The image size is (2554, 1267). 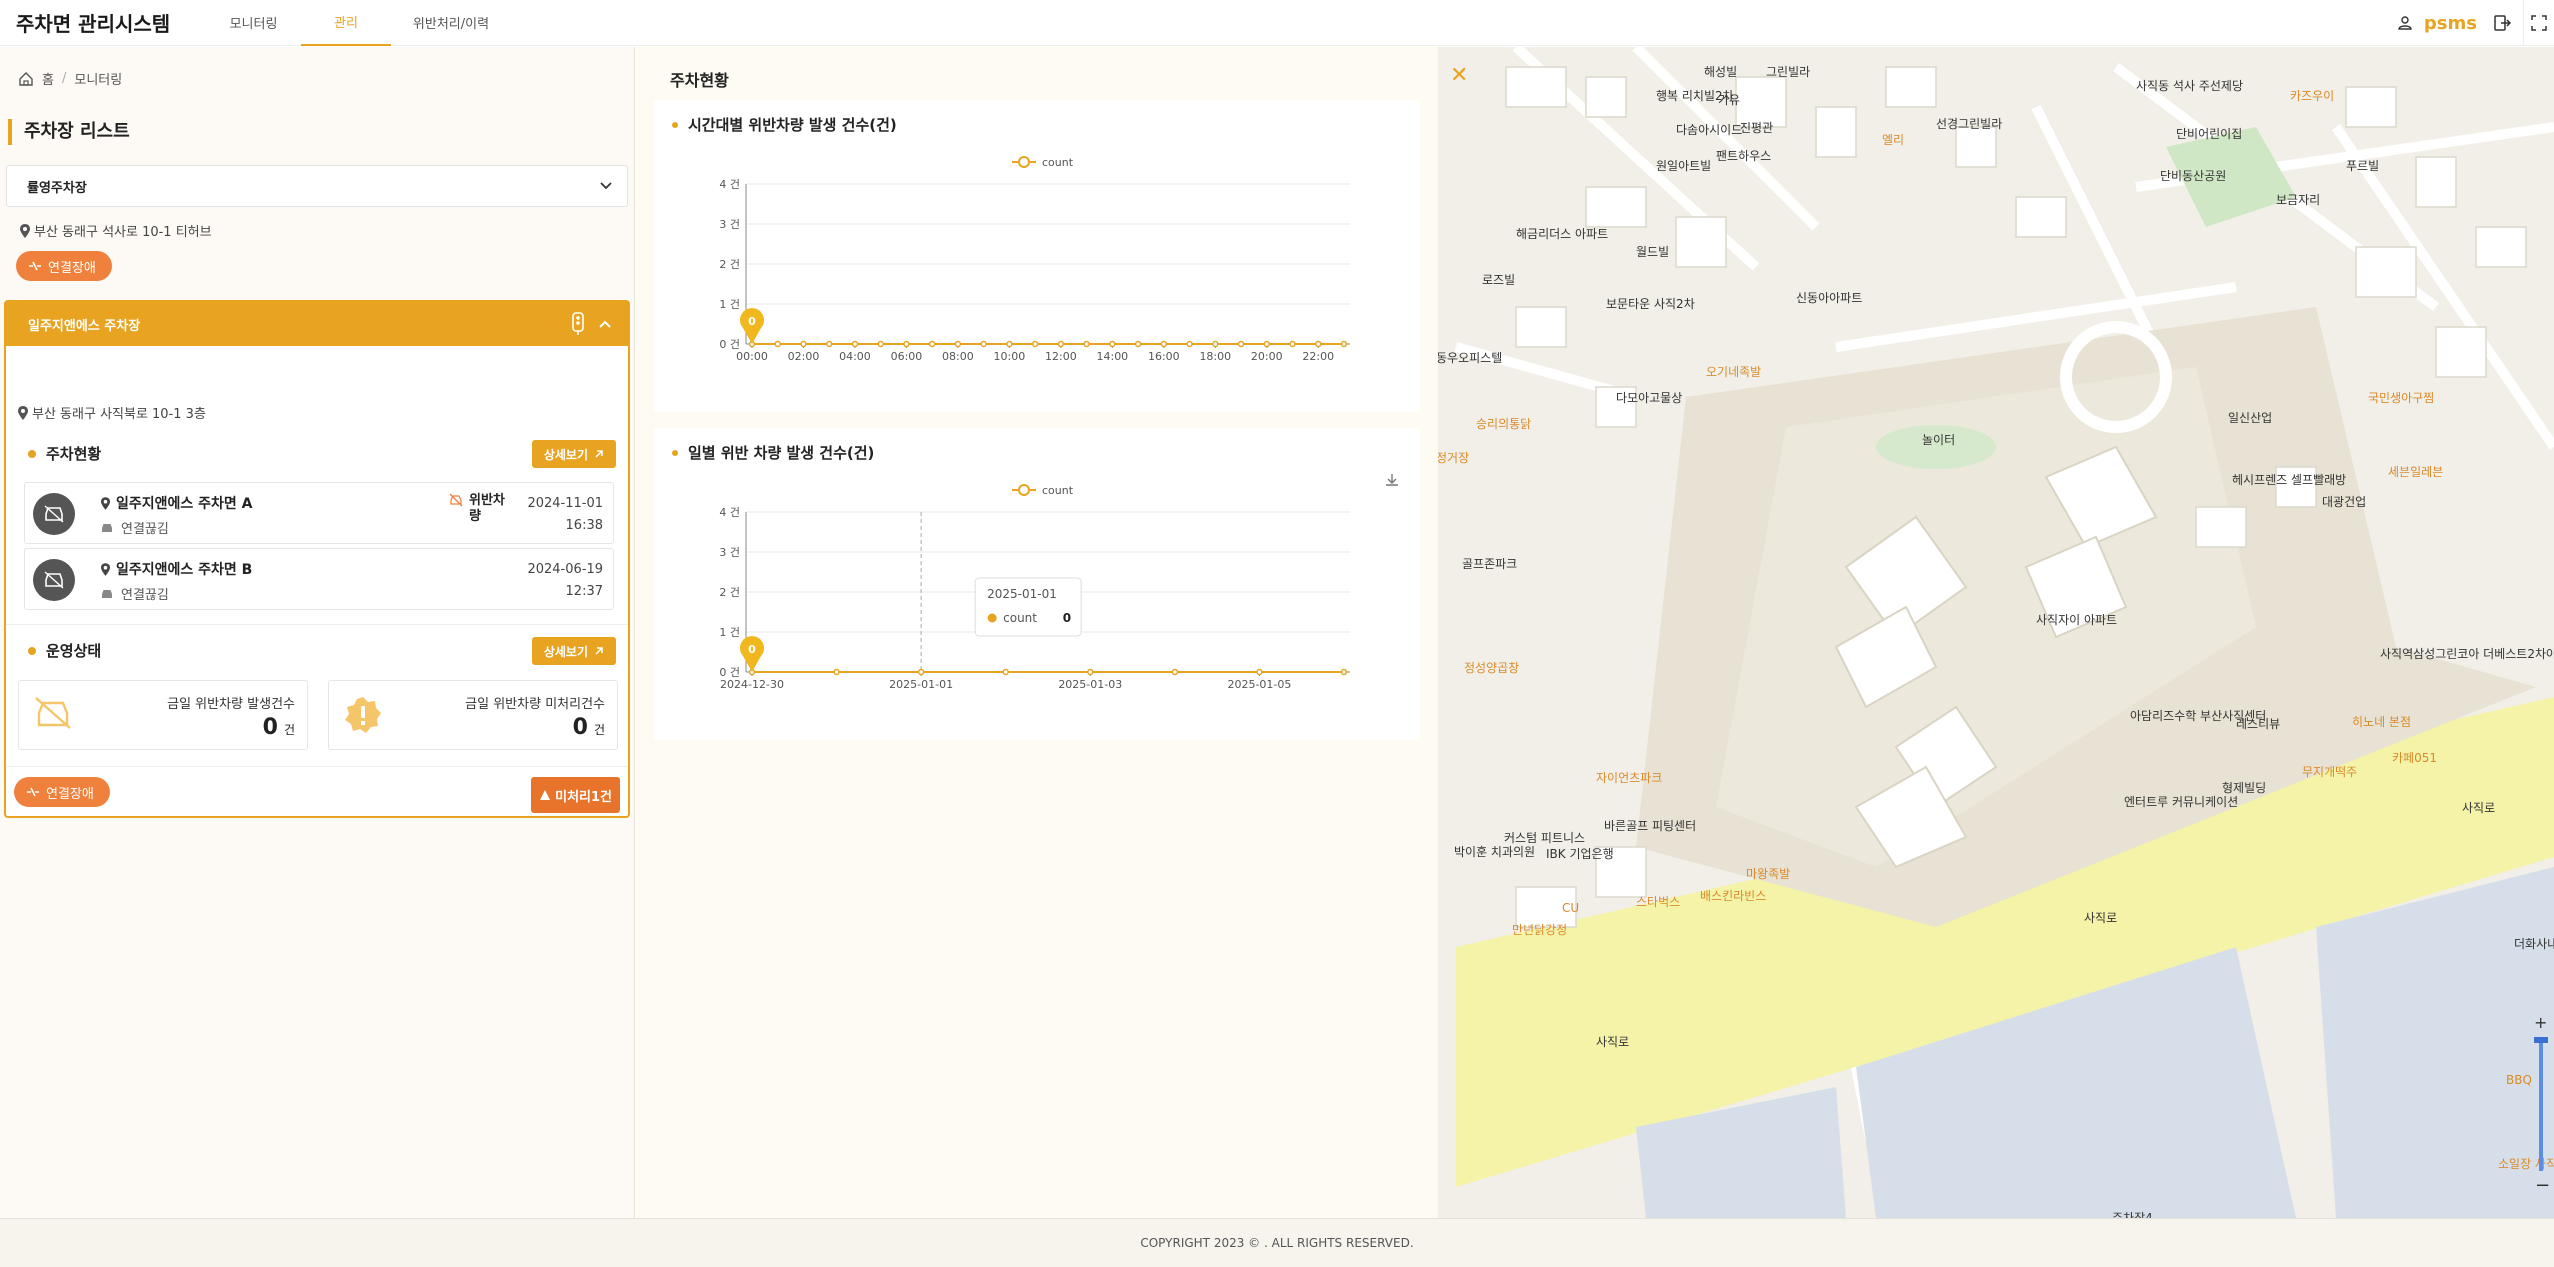 I want to click on map-label: 선경그린빌라, so click(x=1969, y=124).